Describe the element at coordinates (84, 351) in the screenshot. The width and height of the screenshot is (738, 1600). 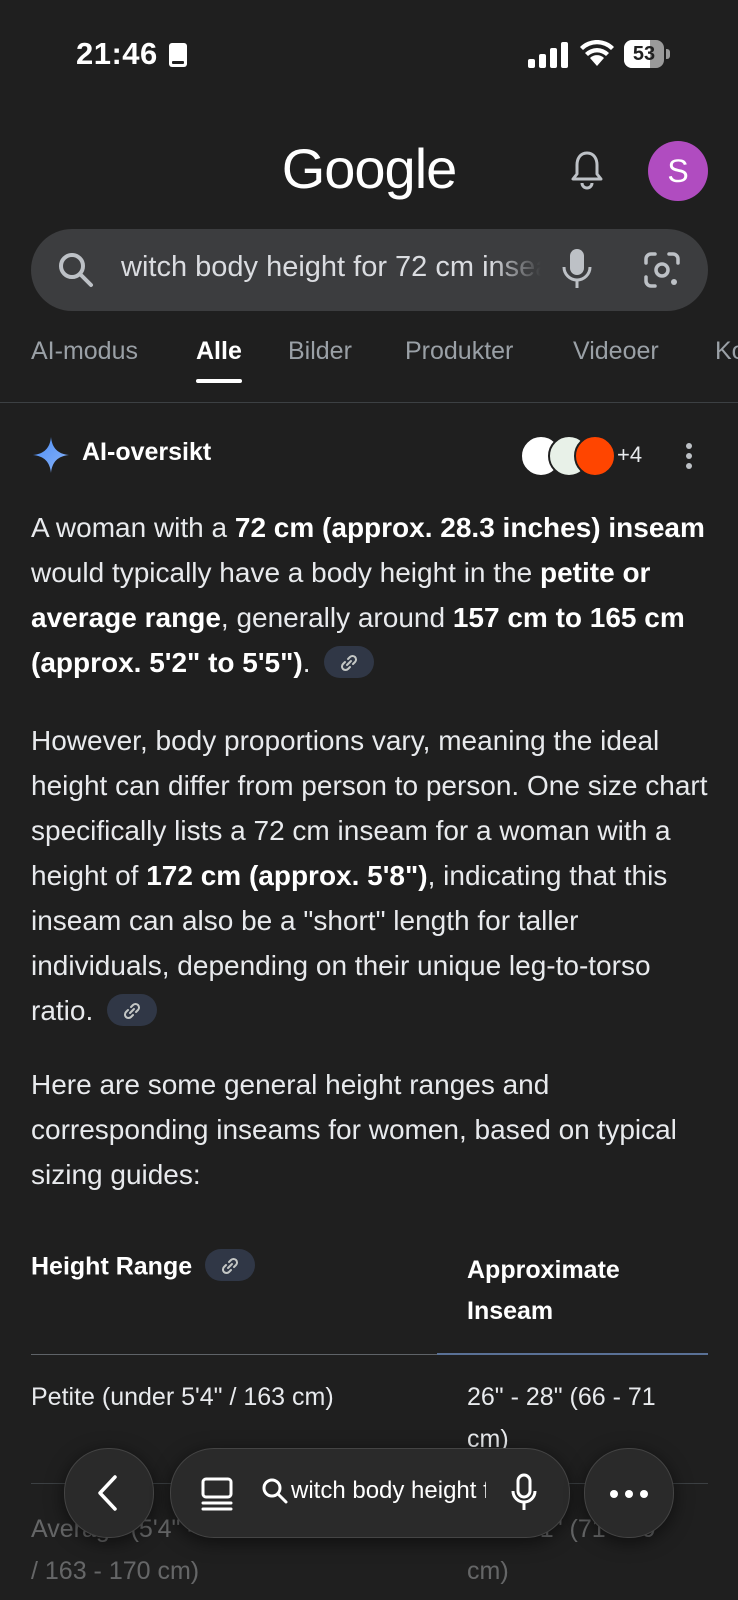
I see `tab-ai-mode: AI-modus` at that location.